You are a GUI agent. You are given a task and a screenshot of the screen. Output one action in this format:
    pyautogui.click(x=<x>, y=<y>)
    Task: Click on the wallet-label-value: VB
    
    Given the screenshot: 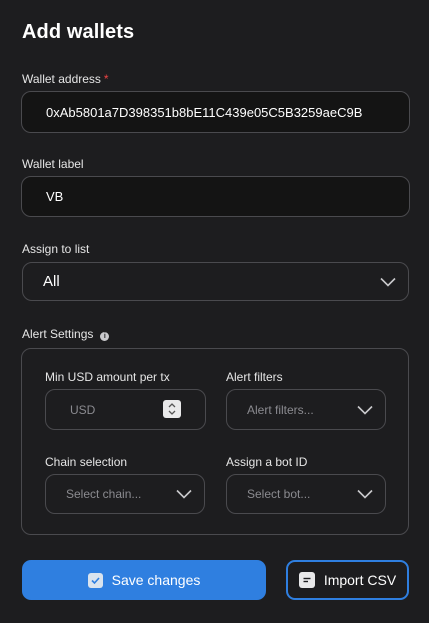 What is the action you would take?
    pyautogui.click(x=55, y=196)
    